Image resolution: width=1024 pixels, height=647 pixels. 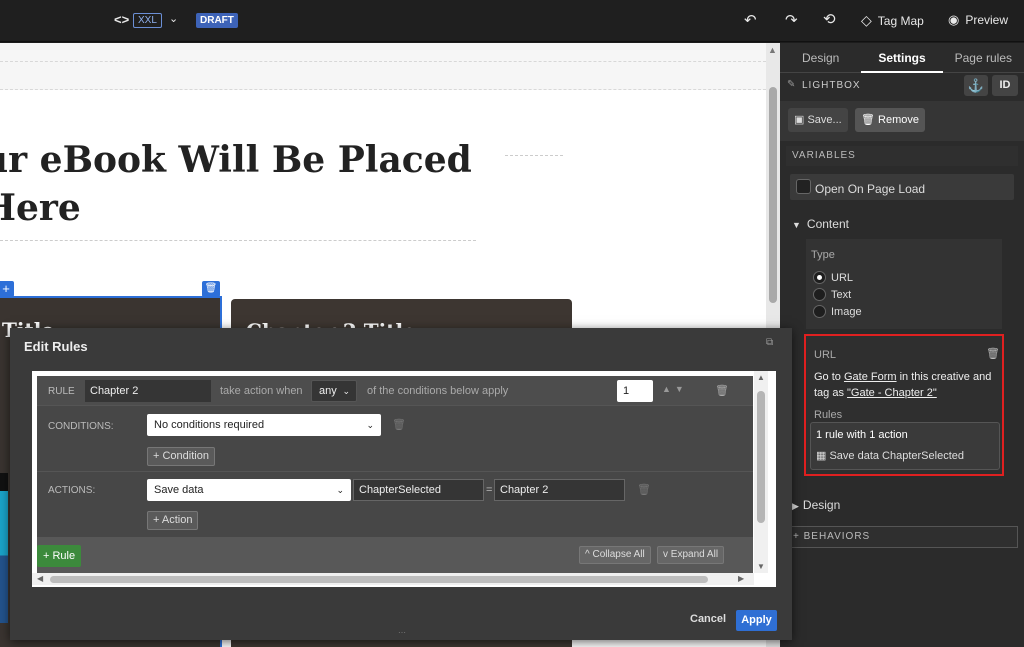 What do you see at coordinates (395, 555) in the screenshot?
I see `rules-footer: + Rule ^ Collapse All v Expand All` at bounding box center [395, 555].